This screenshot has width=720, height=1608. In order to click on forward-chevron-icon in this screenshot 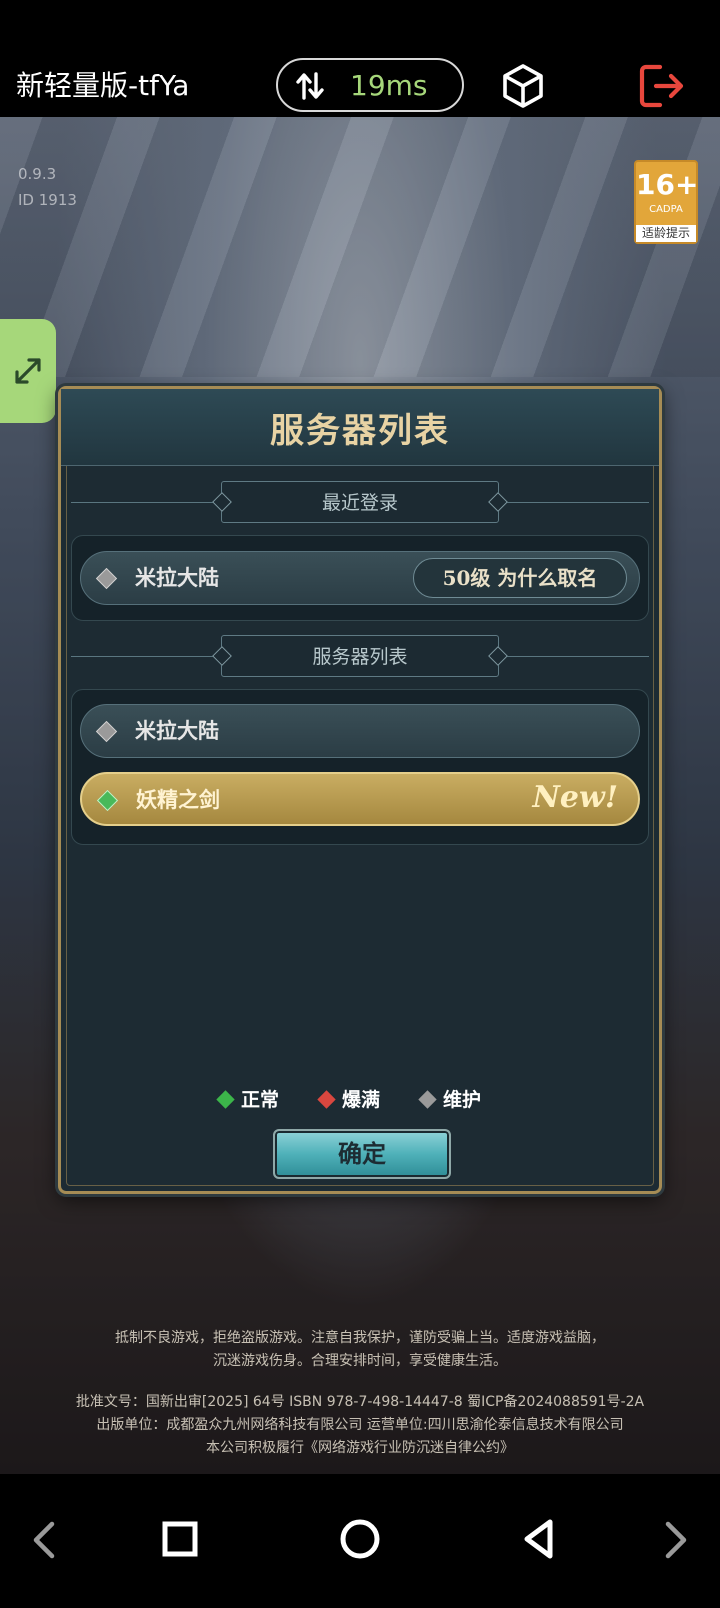, I will do `click(676, 1540)`.